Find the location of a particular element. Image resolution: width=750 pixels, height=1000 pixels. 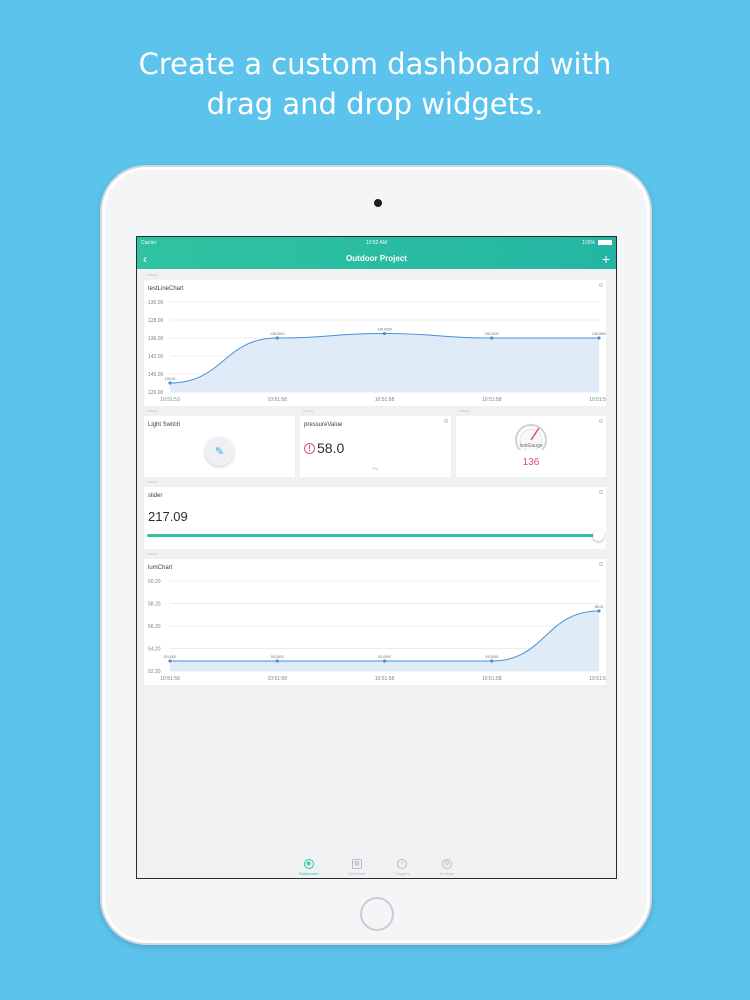

status-bar: Carrier 10:52 AM 100% is located at coordinates (376, 242).